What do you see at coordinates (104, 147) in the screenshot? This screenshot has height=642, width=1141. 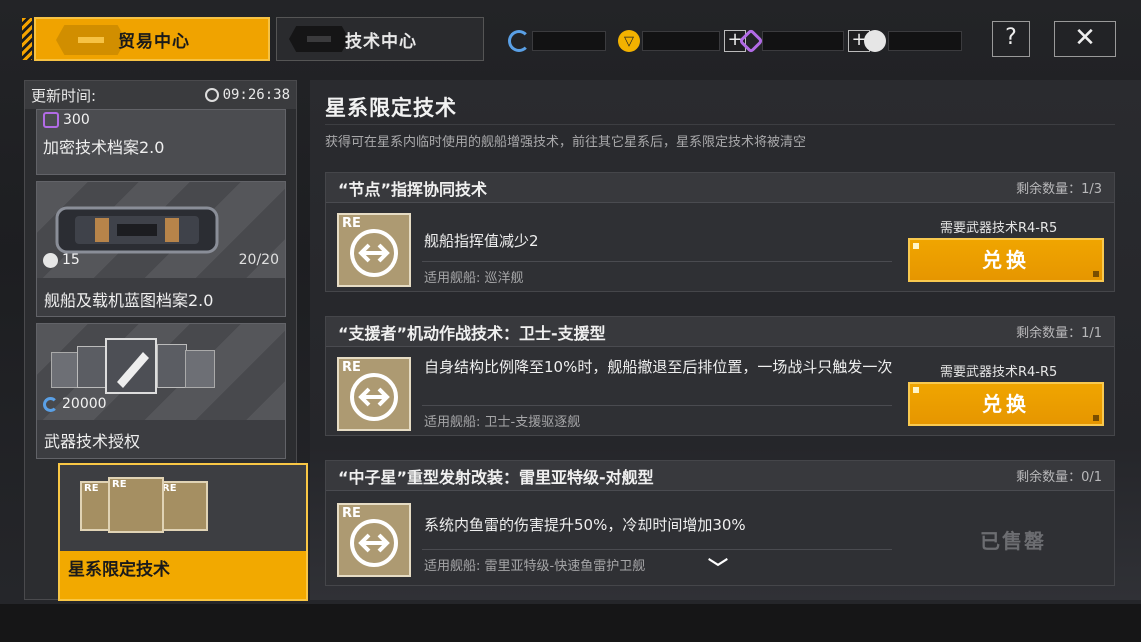 I see `item-name: 加密技术档案2.0` at bounding box center [104, 147].